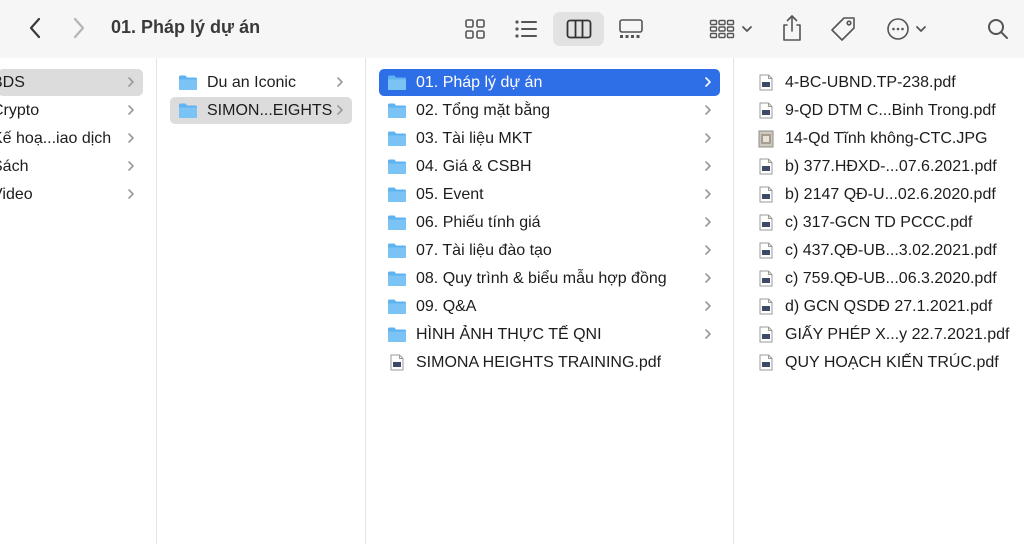 This screenshot has width=1024, height=544. What do you see at coordinates (549, 222) in the screenshot?
I see `folder-item-06-phieu-tinh-gia: 06. Phiếu tính giá` at bounding box center [549, 222].